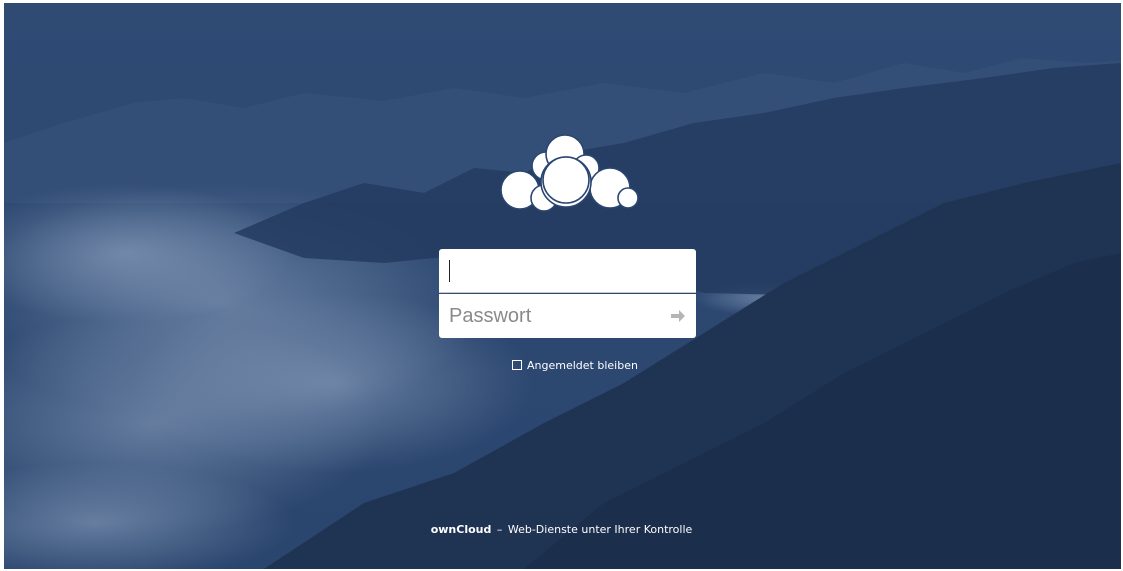  Describe the element at coordinates (461, 529) in the screenshot. I see `footer-brand: ownCloud` at that location.